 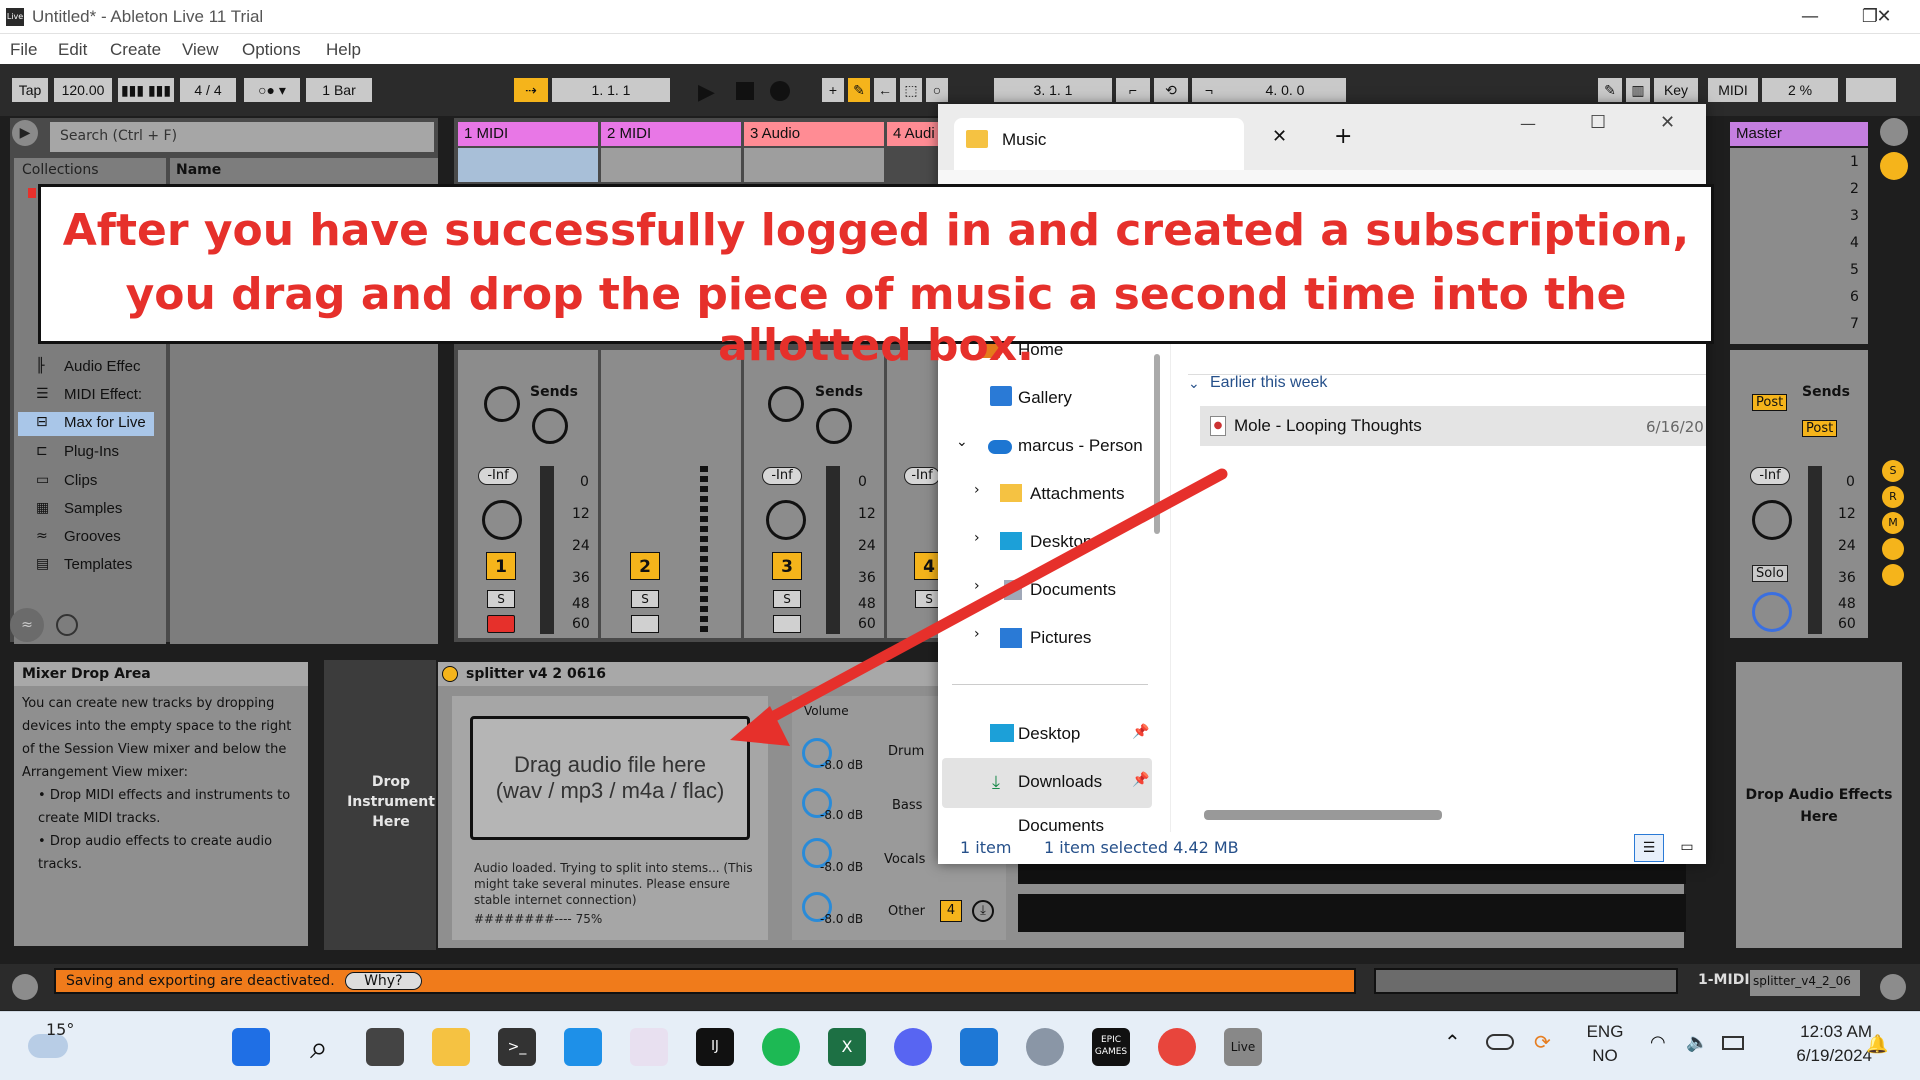 What do you see at coordinates (649, 1047) in the screenshot?
I see `slack-icon` at bounding box center [649, 1047].